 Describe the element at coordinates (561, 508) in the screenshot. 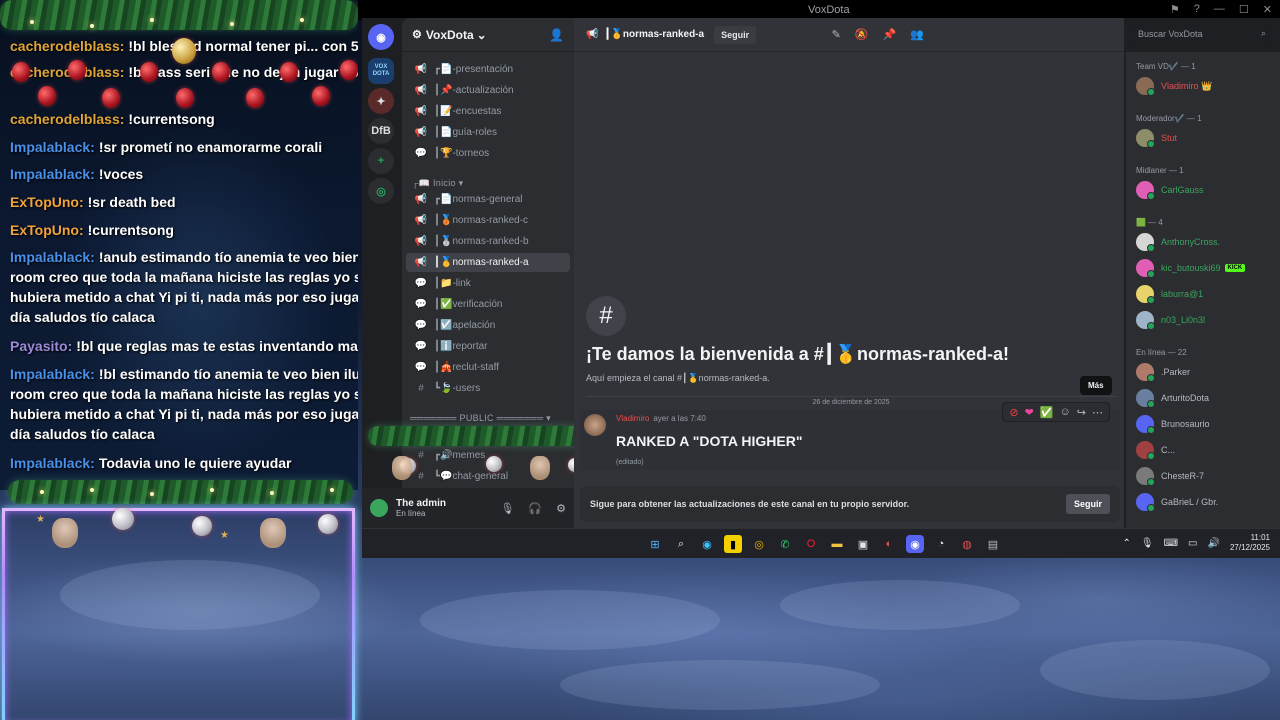

I see `gear-icon: ⚙` at that location.